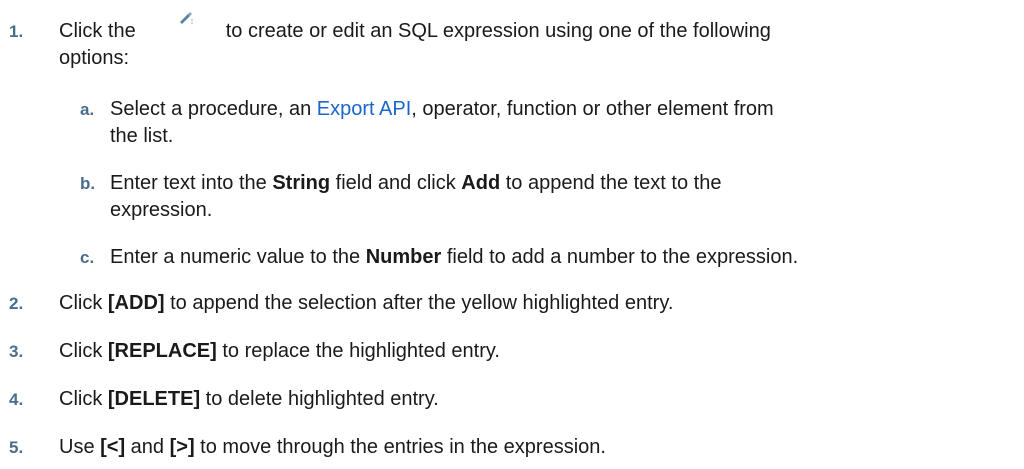 The height and width of the screenshot is (469, 1024). Describe the element at coordinates (358, 351) in the screenshot. I see `step-text-post: to replace the highlighted entry.` at that location.